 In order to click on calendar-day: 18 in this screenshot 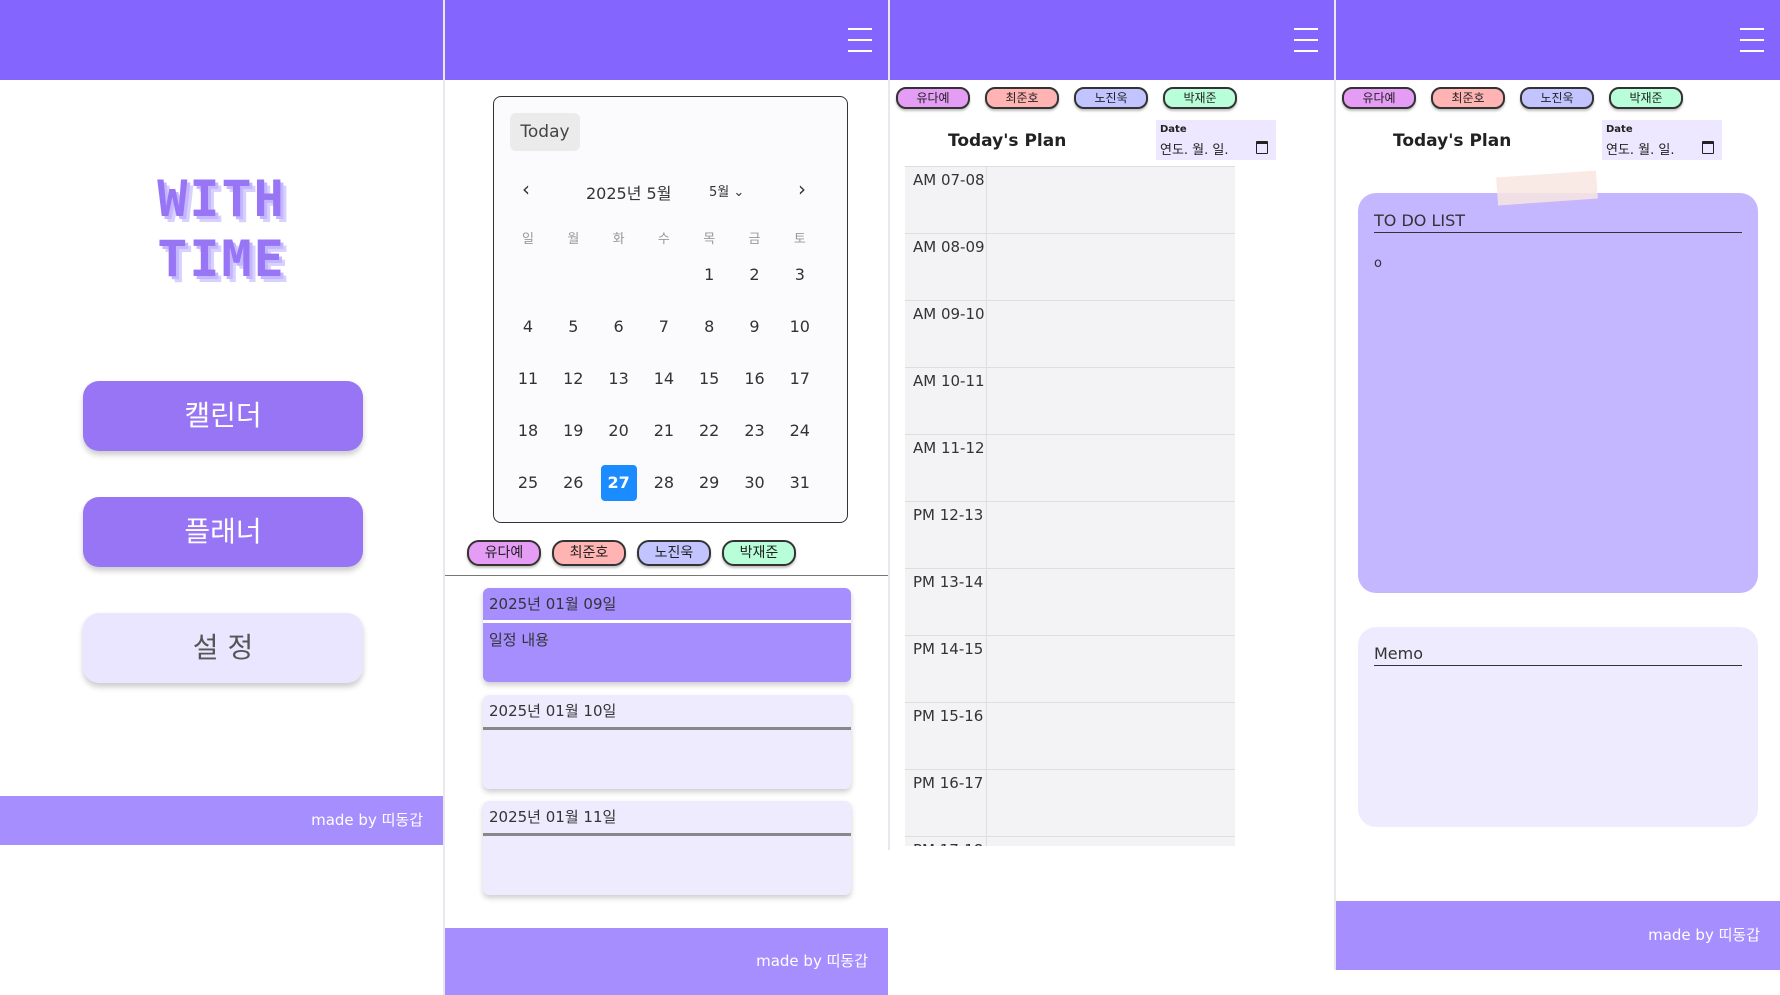, I will do `click(528, 431)`.